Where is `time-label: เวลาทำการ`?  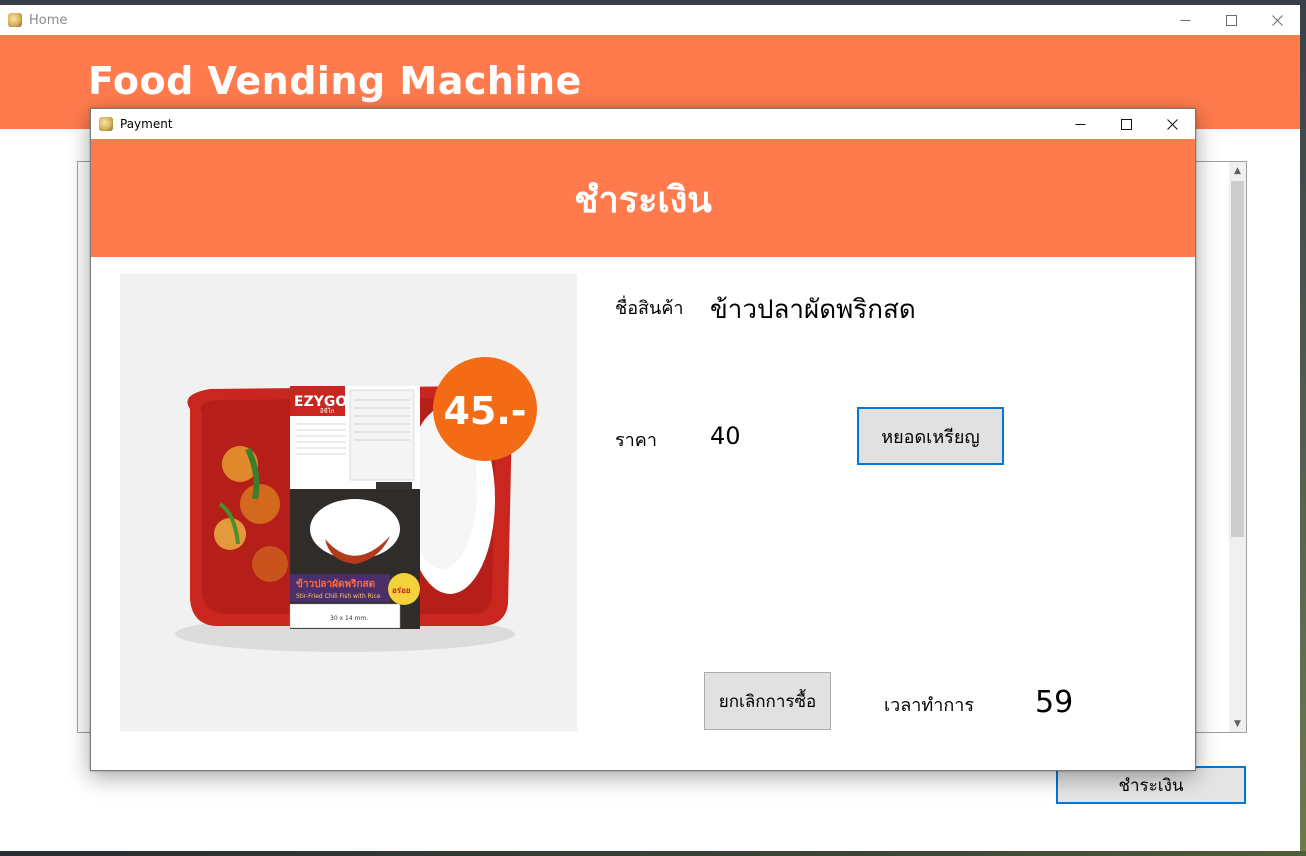 time-label: เวลาทำการ is located at coordinates (929, 705).